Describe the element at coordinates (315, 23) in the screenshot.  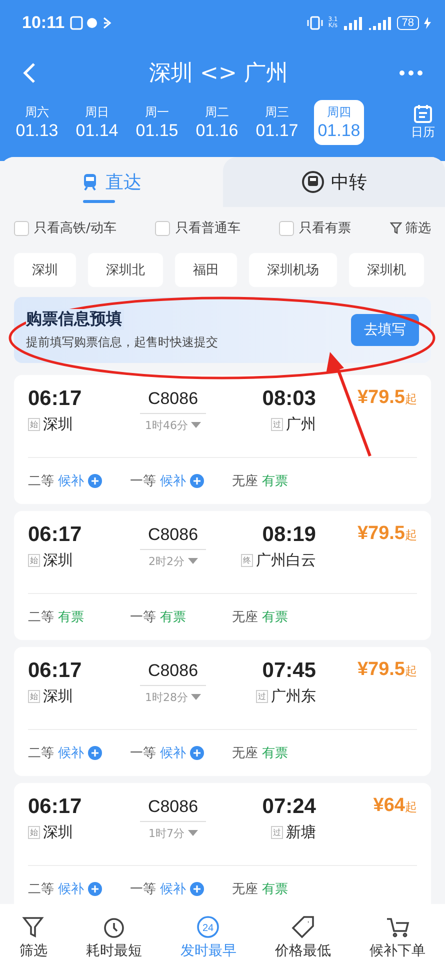
I see `vibrate-icon` at that location.